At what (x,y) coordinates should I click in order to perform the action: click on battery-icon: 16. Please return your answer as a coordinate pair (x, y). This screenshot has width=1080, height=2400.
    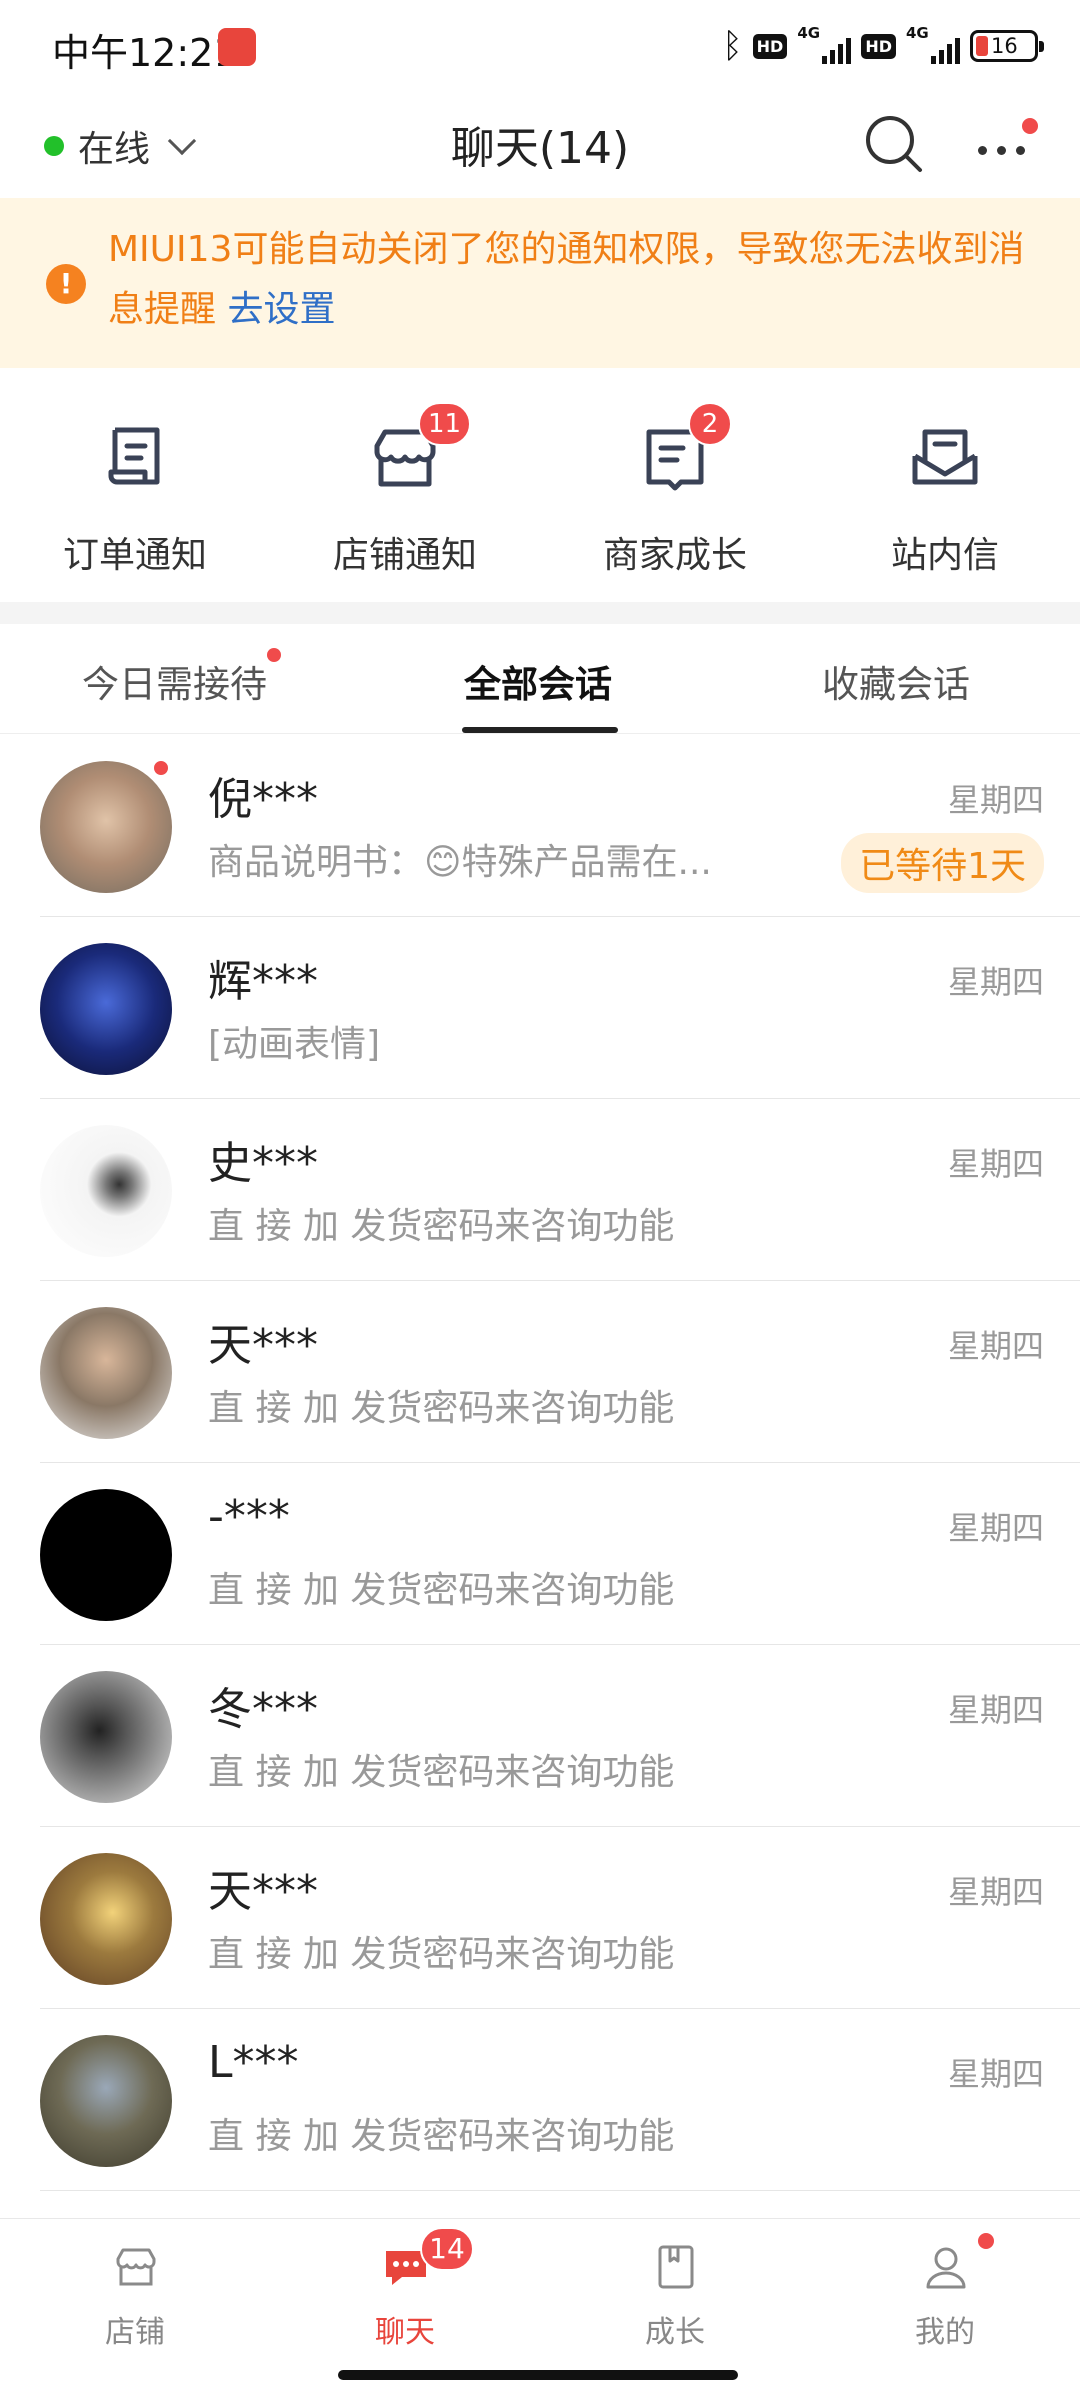
    Looking at the image, I should click on (1007, 46).